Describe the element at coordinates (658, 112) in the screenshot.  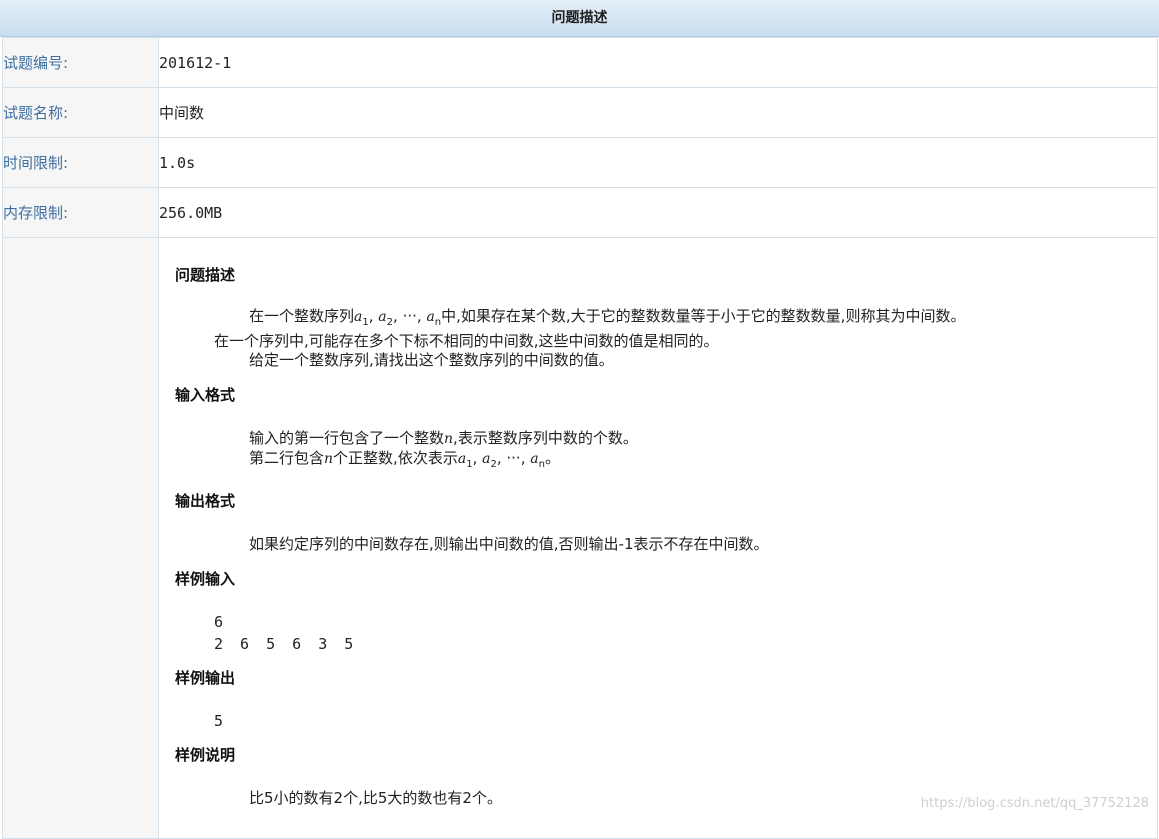
I see `name-value: 中间数` at that location.